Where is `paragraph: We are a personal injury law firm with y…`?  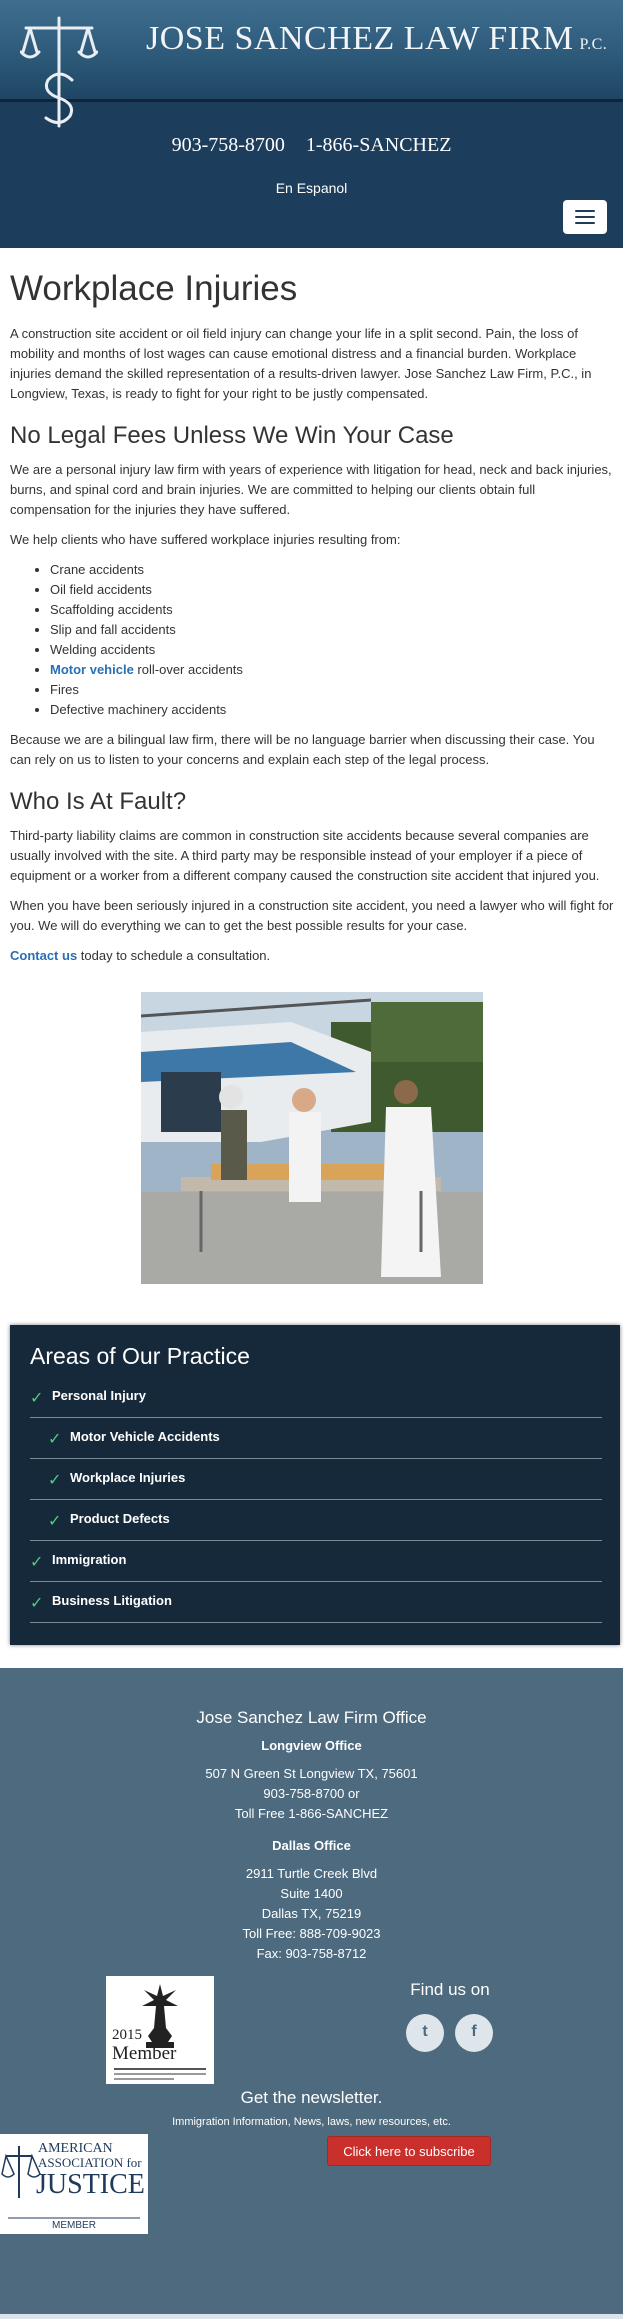
paragraph: We are a personal injury law firm with y… is located at coordinates (311, 489).